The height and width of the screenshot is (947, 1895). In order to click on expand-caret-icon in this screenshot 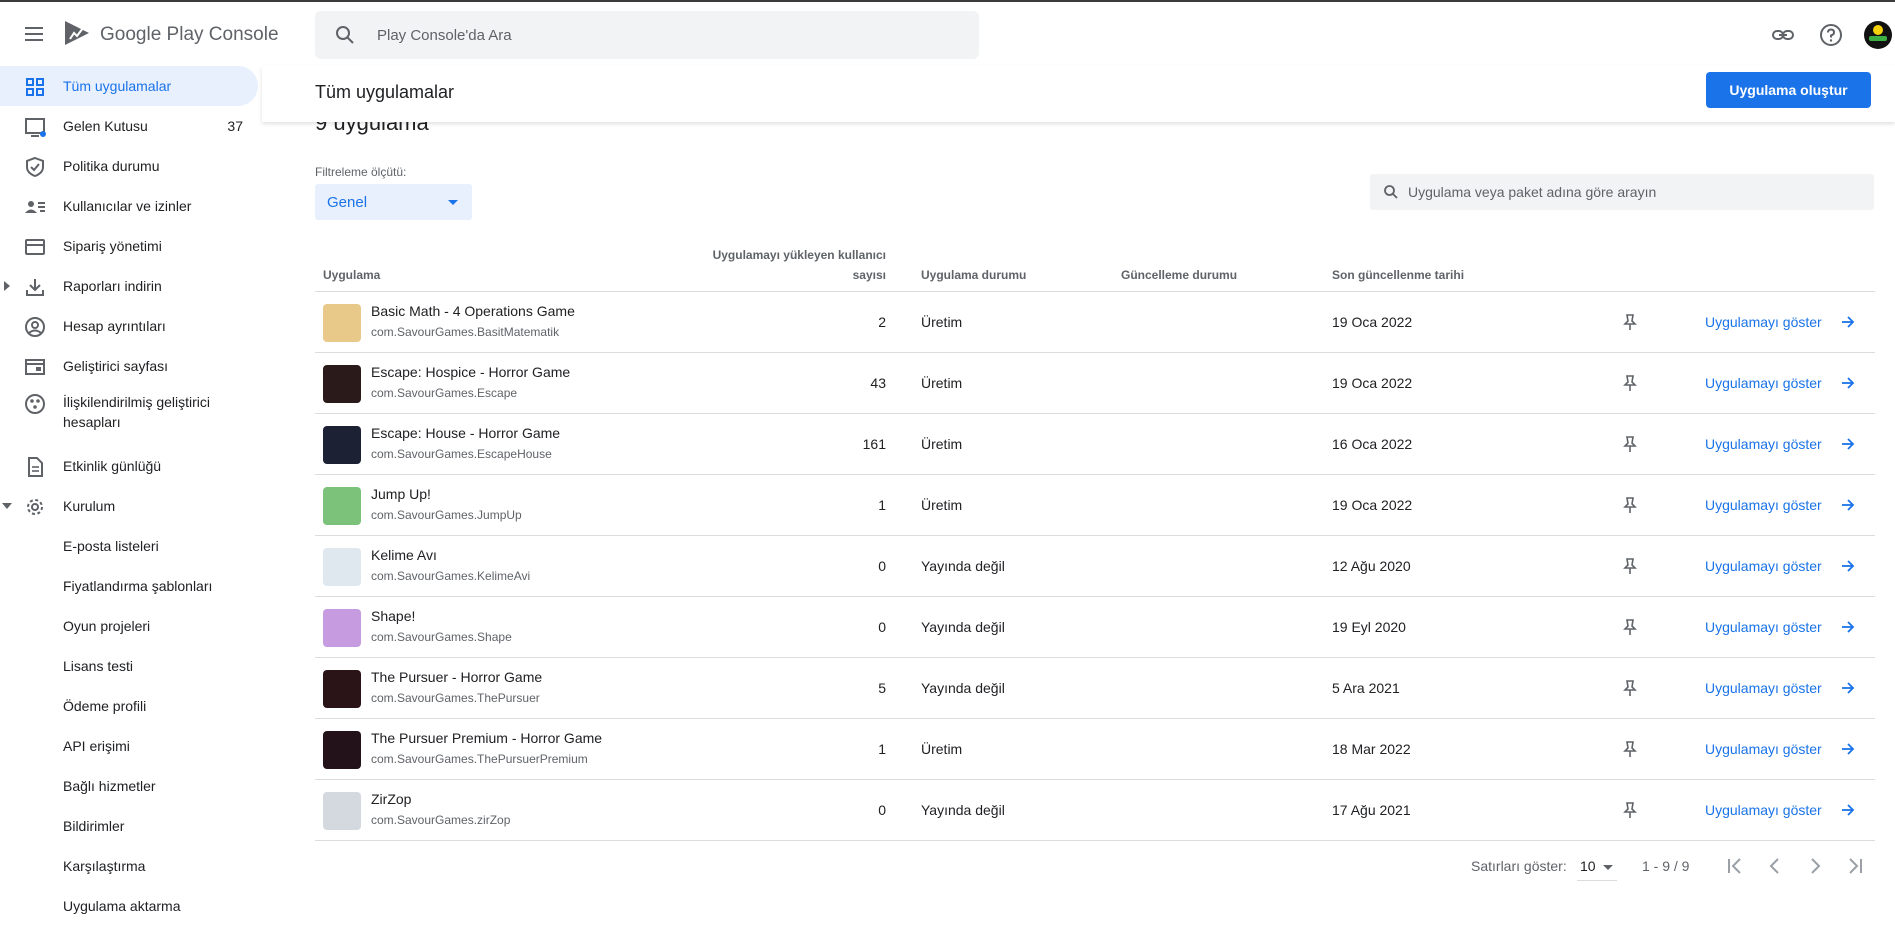, I will do `click(7, 286)`.